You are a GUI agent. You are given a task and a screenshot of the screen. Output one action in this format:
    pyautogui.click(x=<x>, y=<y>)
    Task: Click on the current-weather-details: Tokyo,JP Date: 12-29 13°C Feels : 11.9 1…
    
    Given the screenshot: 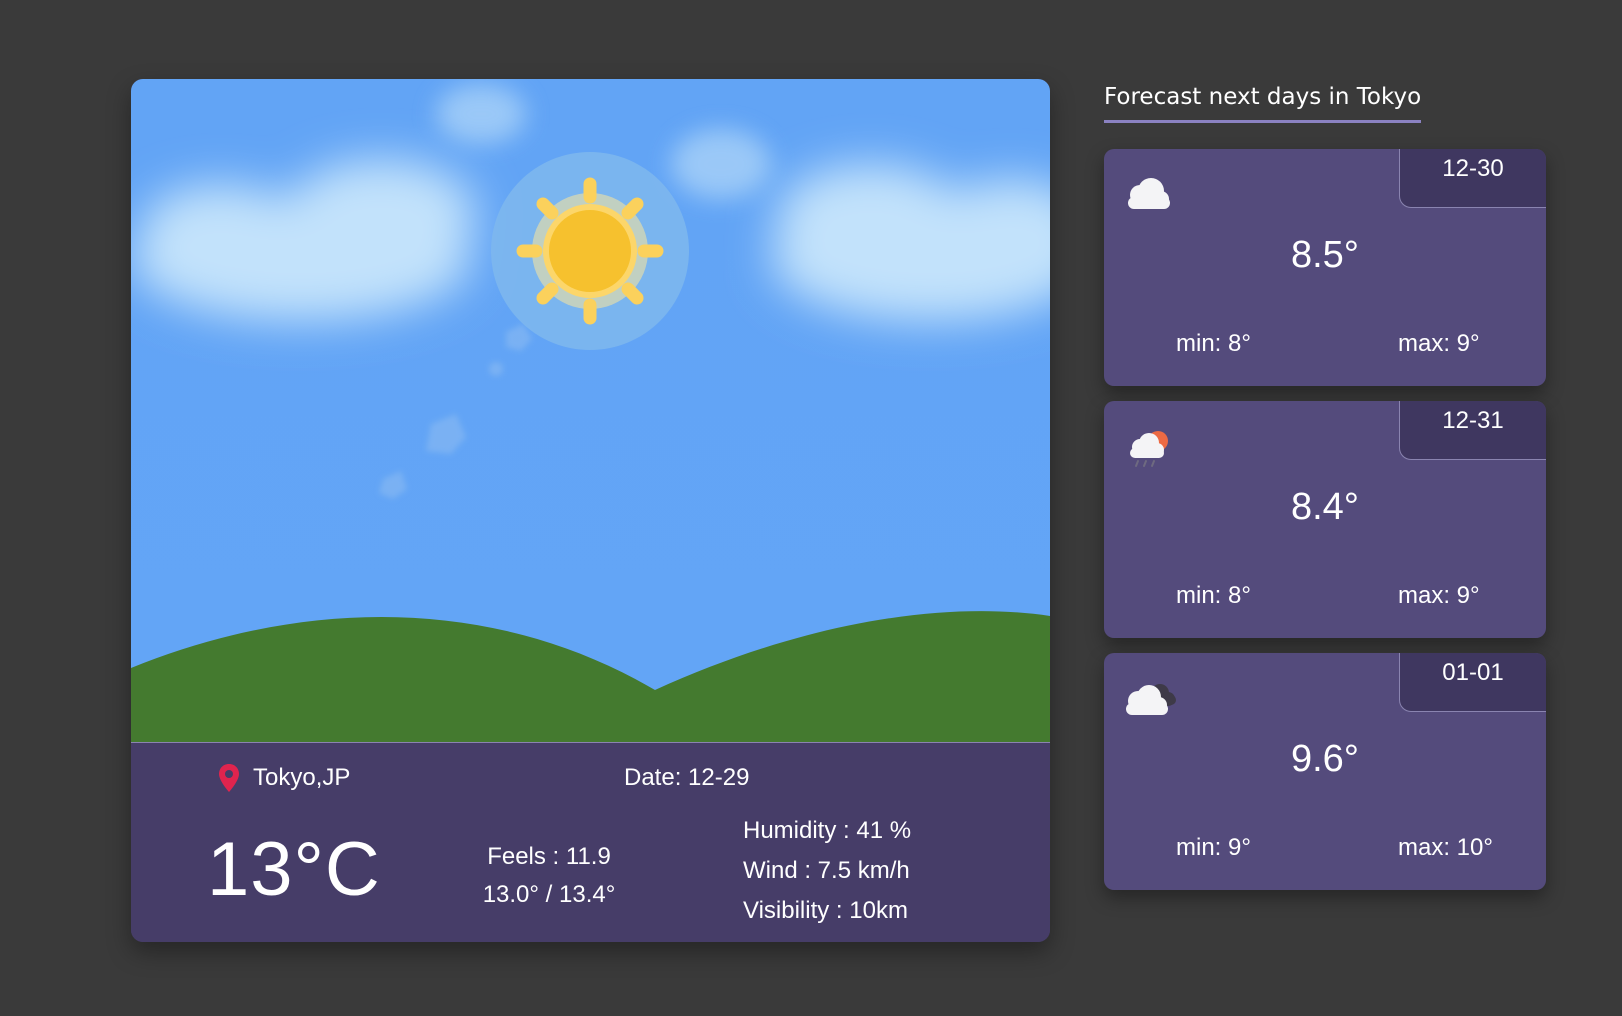 What is the action you would take?
    pyautogui.click(x=590, y=842)
    